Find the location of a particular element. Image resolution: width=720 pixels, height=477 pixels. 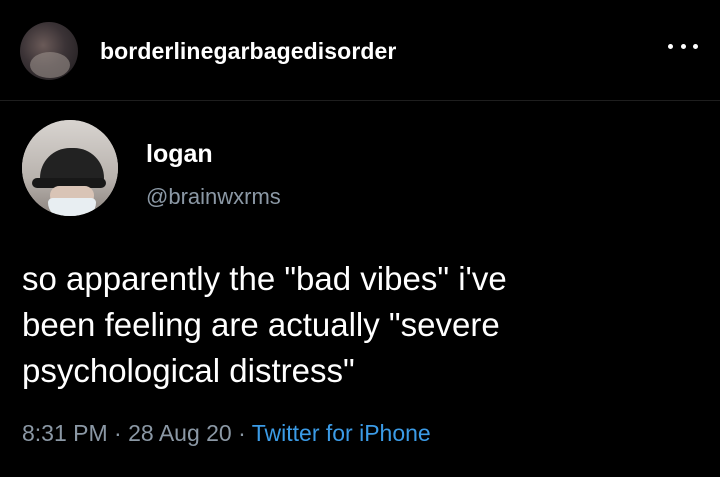

tweet-author-name: logan is located at coordinates (179, 154).